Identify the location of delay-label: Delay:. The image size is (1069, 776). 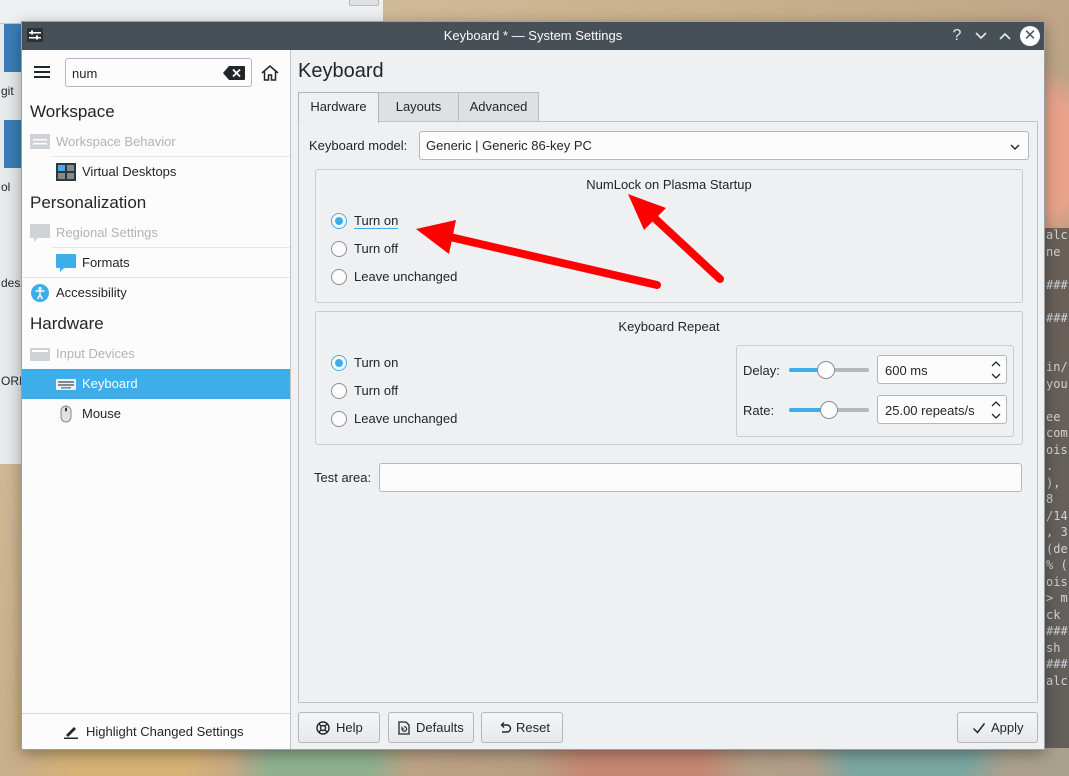
(761, 370).